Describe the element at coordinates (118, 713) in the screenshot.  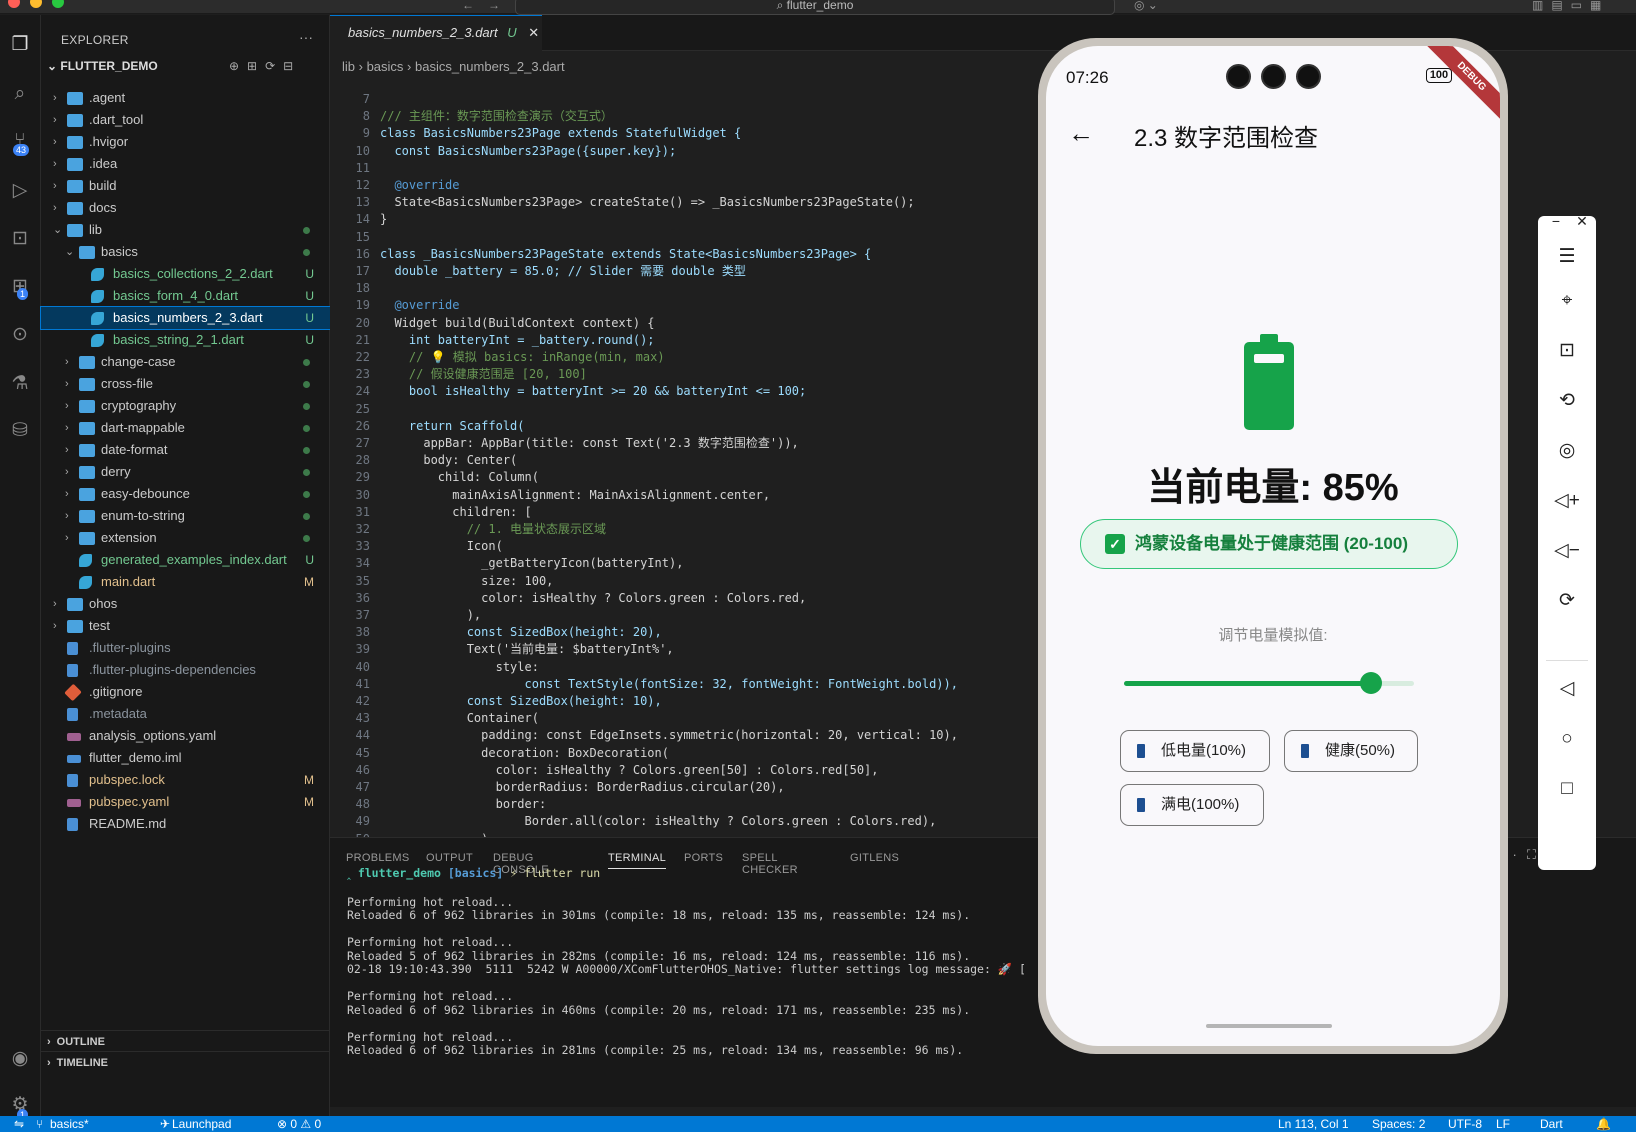
I see `tree-item-label: .metadata` at that location.